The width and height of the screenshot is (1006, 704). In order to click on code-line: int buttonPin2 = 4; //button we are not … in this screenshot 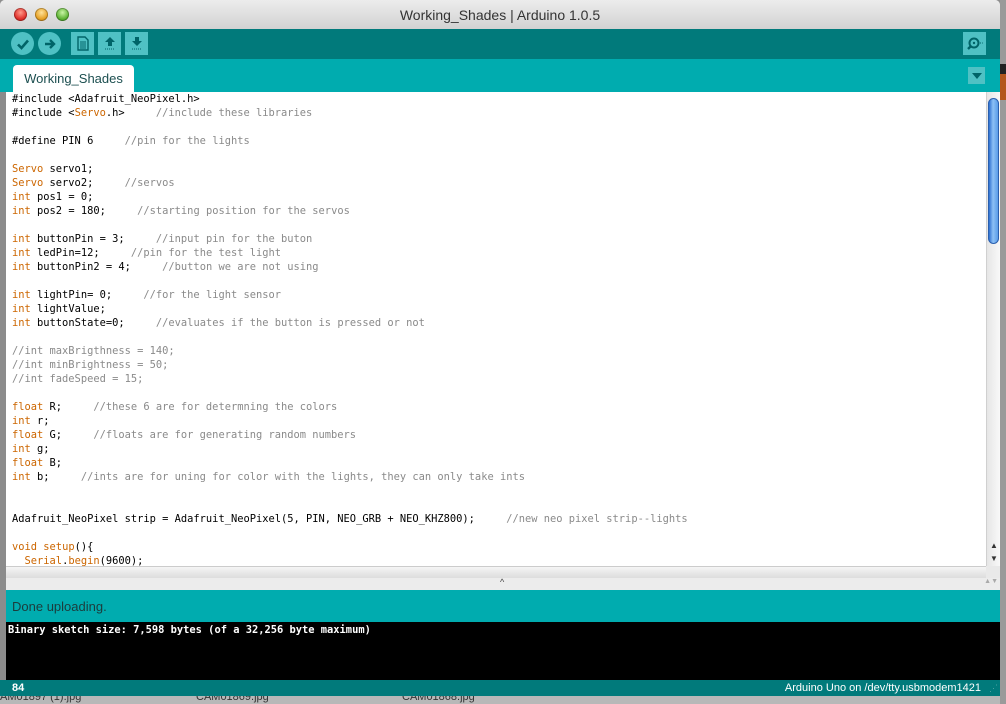, I will do `click(350, 267)`.